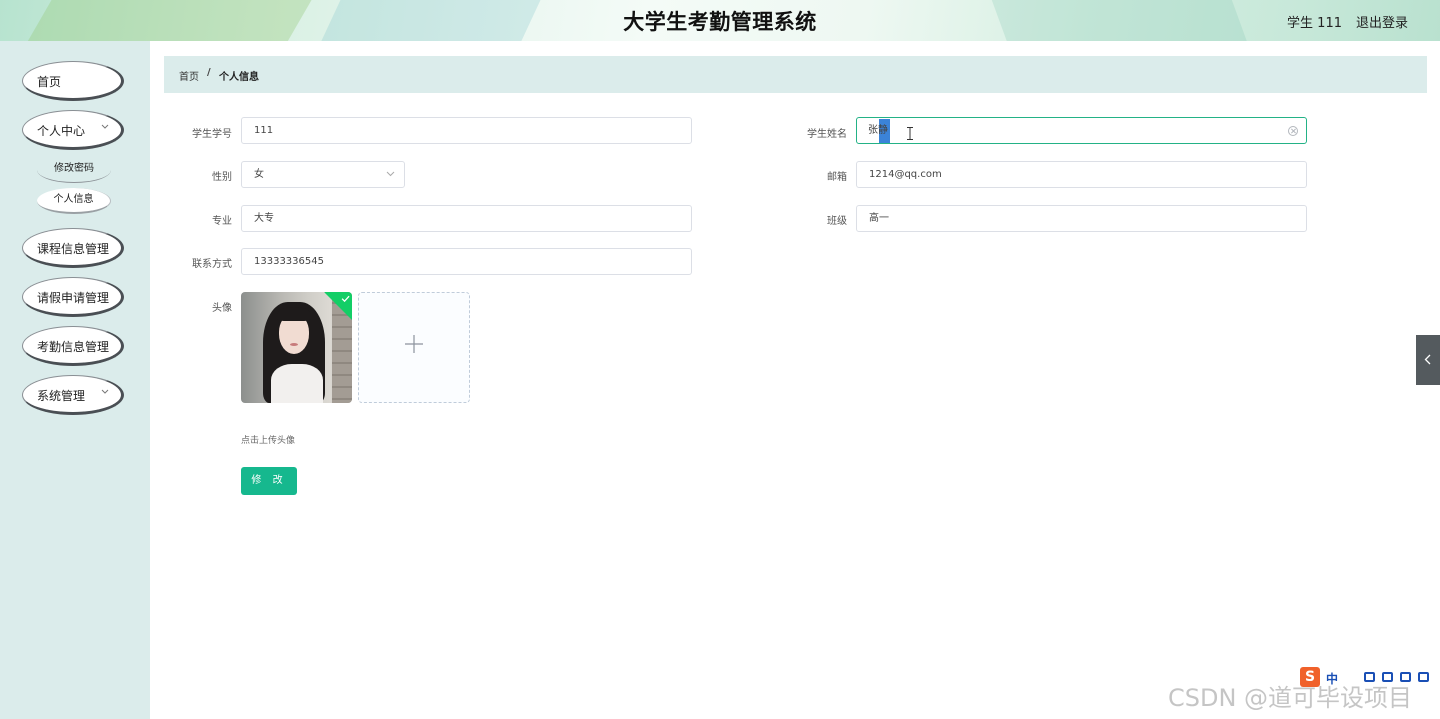 The width and height of the screenshot is (1440, 719). I want to click on plus-icon, so click(414, 344).